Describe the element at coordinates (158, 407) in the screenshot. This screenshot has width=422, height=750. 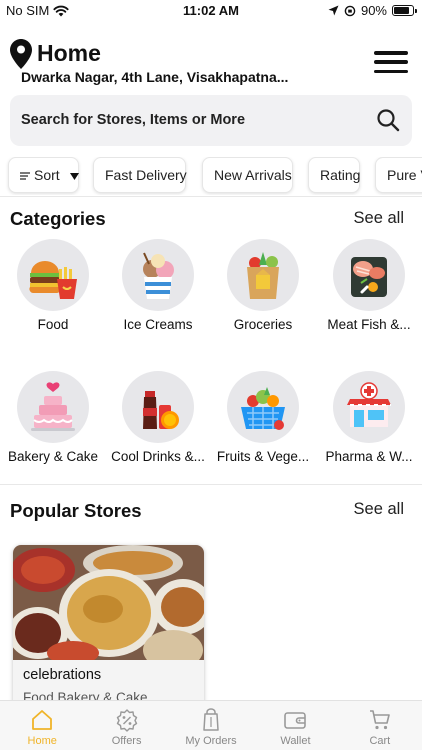
I see `cool-drinks-icon` at that location.